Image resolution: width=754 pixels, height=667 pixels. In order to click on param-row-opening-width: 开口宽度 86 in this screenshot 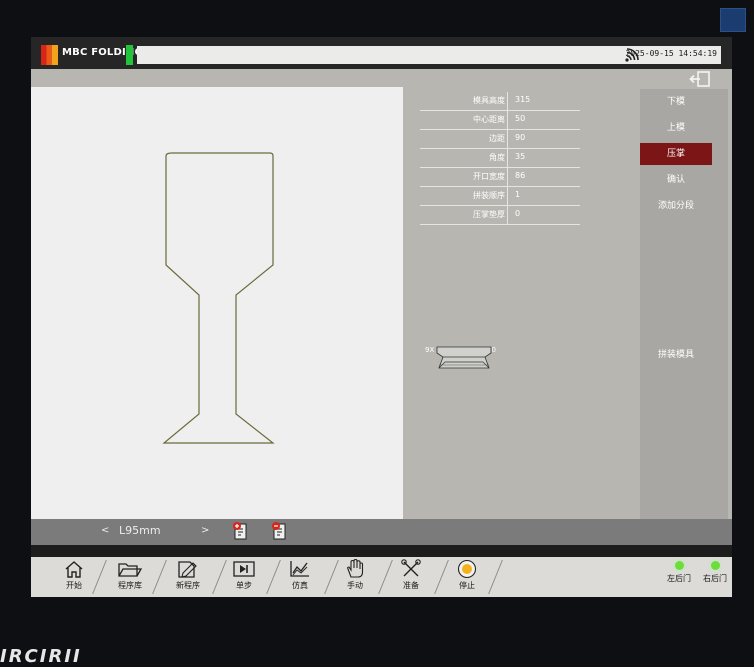, I will do `click(500, 177)`.